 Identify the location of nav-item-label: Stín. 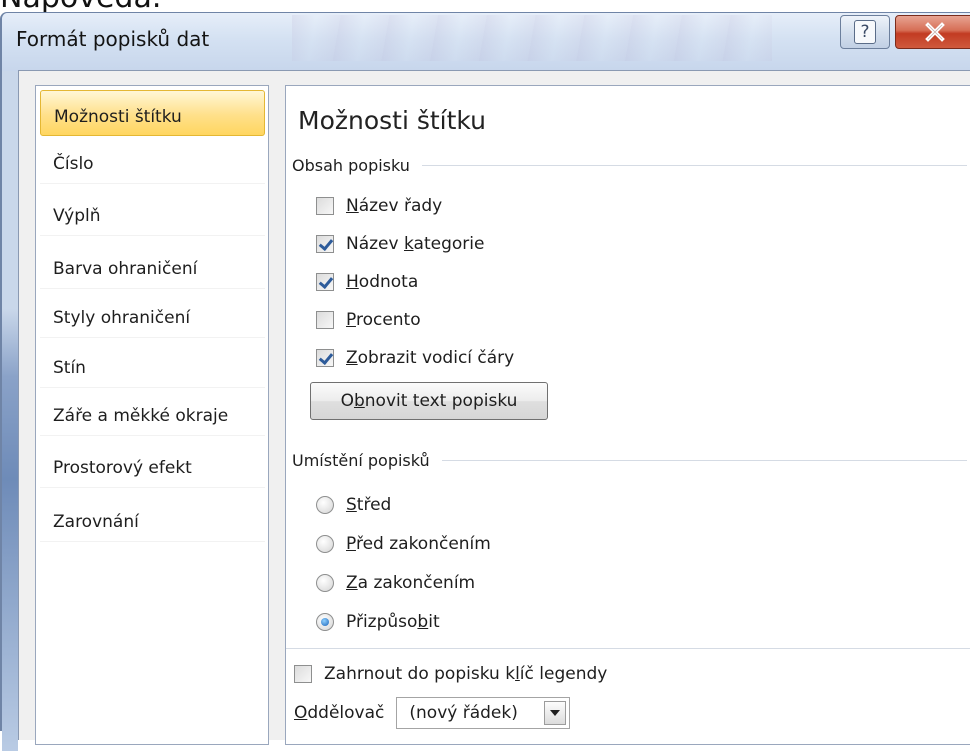
(69, 368).